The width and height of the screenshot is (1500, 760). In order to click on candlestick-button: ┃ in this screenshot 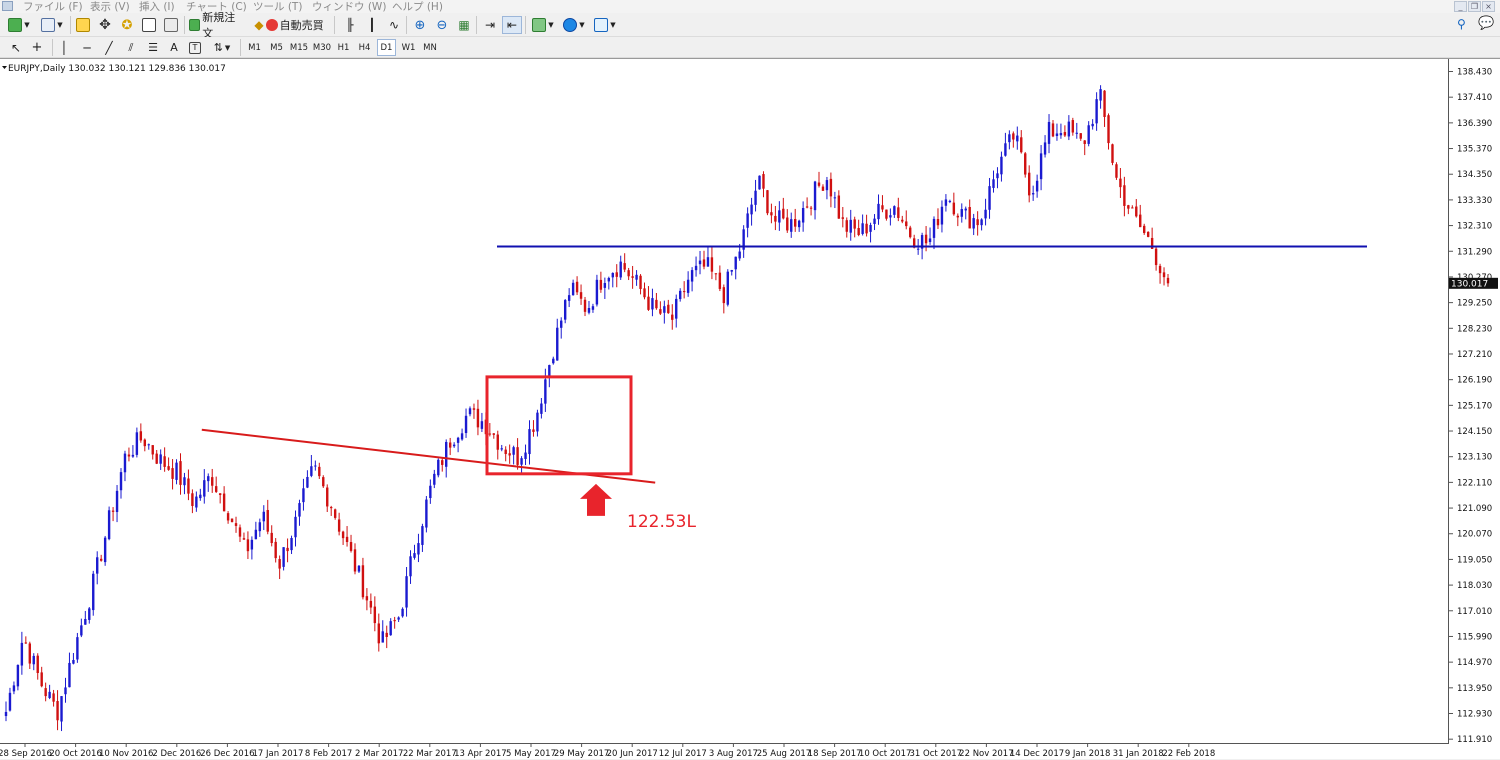, I will do `click(372, 25)`.